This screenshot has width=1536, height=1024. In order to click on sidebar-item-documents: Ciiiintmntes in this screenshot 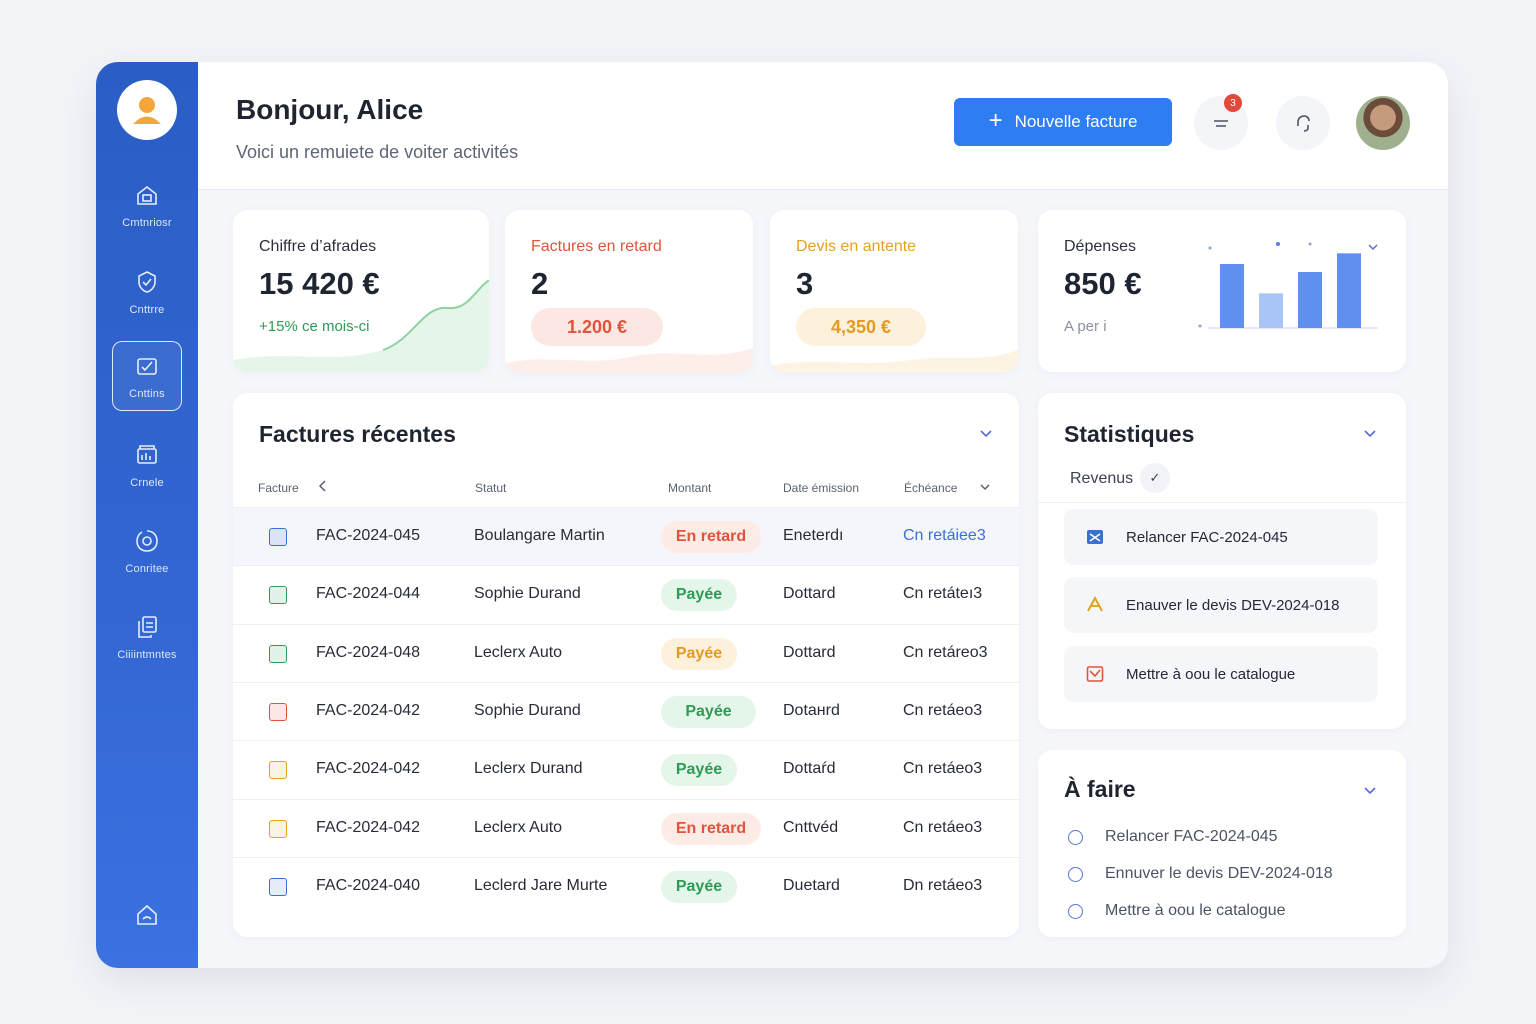, I will do `click(147, 637)`.